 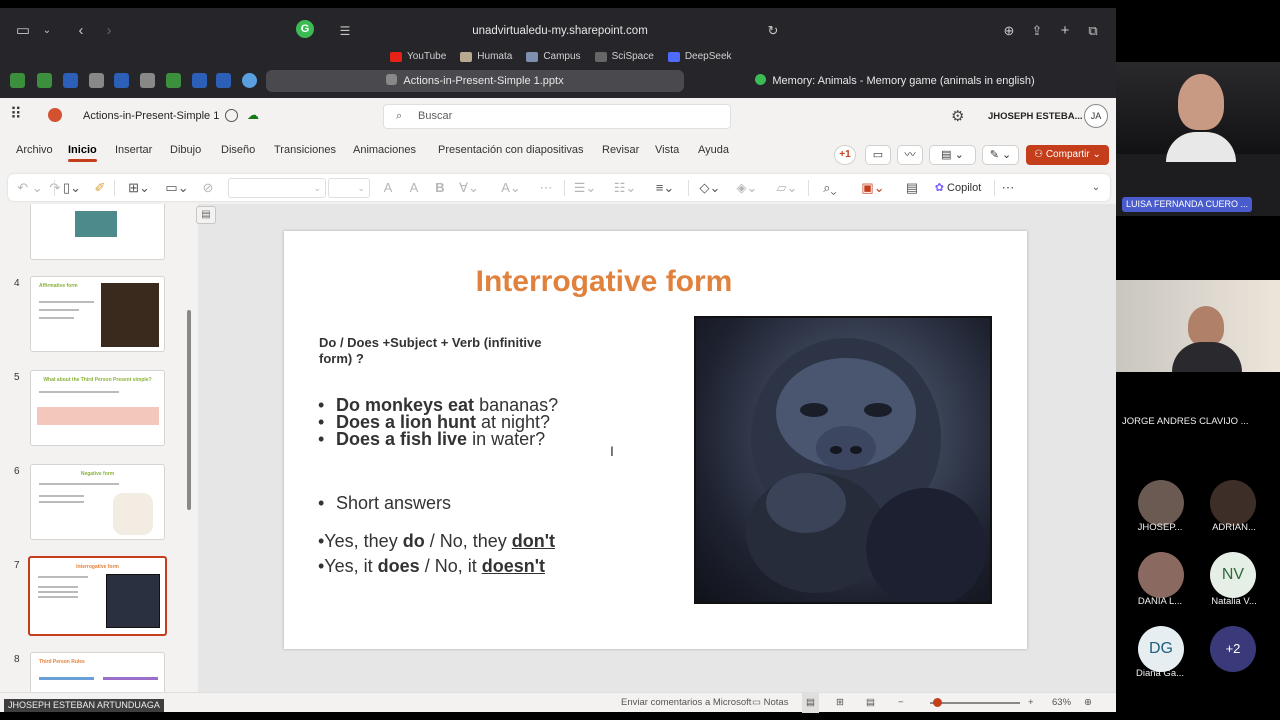 What do you see at coordinates (1093, 31) in the screenshot?
I see `tab-overview-icon: ⧉` at bounding box center [1093, 31].